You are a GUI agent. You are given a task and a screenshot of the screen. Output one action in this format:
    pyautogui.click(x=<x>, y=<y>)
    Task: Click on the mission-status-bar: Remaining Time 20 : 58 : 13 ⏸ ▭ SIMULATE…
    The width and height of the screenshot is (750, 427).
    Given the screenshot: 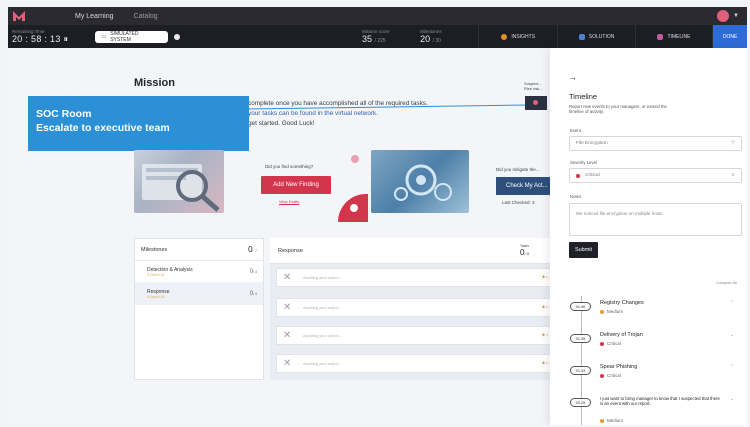 What is the action you would take?
    pyautogui.click(x=377, y=36)
    